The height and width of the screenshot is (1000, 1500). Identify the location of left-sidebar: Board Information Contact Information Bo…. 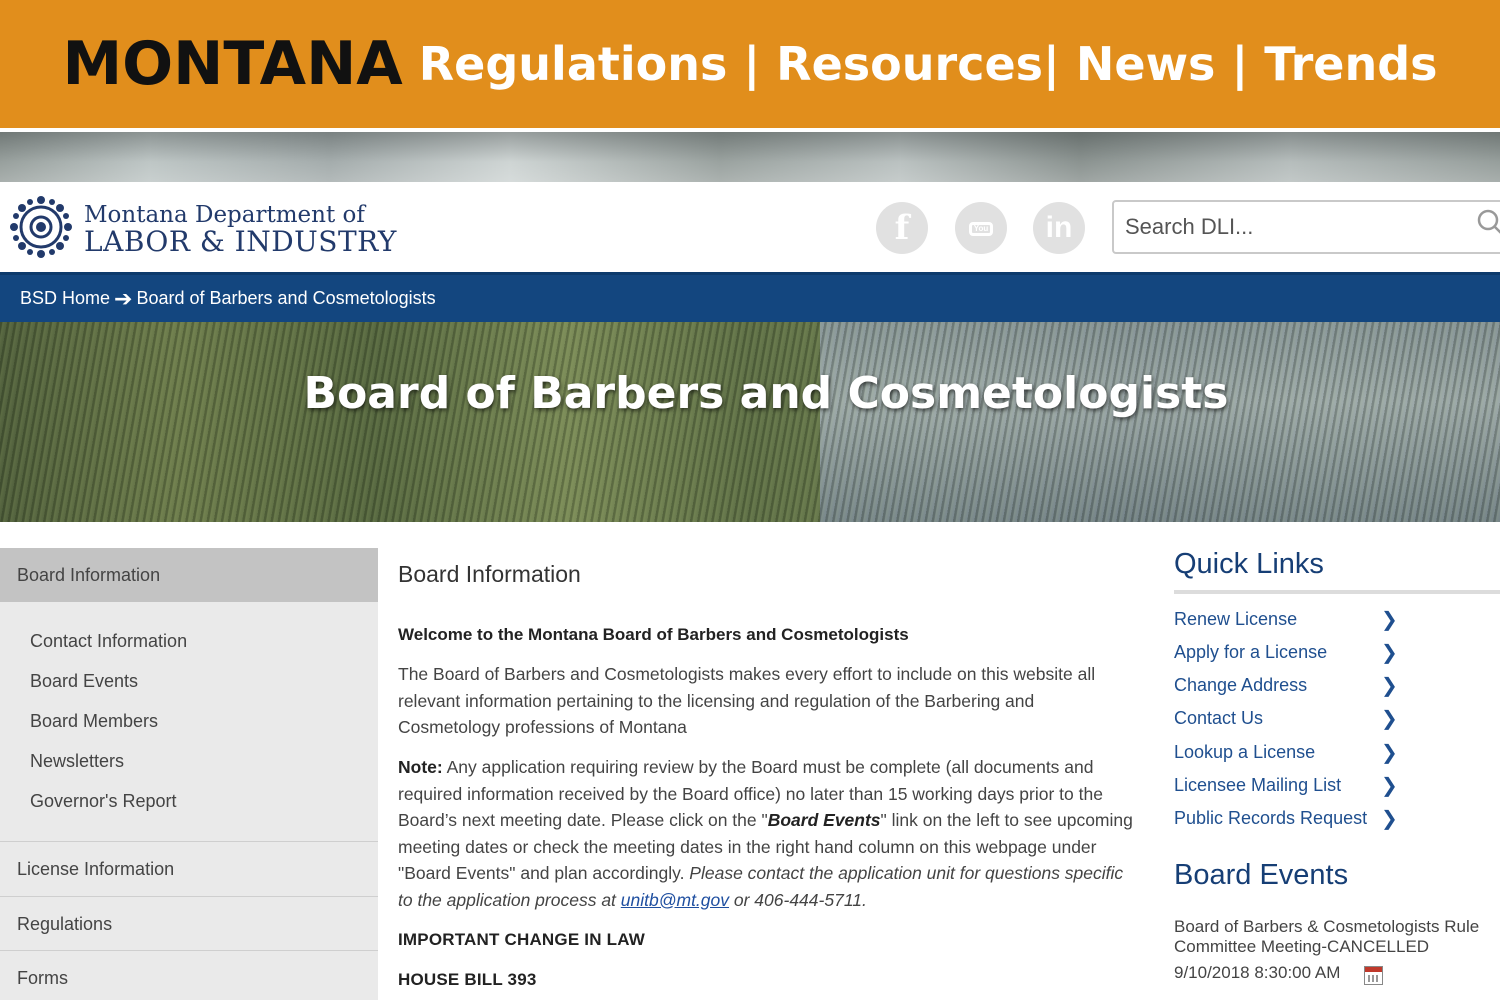
(189, 774).